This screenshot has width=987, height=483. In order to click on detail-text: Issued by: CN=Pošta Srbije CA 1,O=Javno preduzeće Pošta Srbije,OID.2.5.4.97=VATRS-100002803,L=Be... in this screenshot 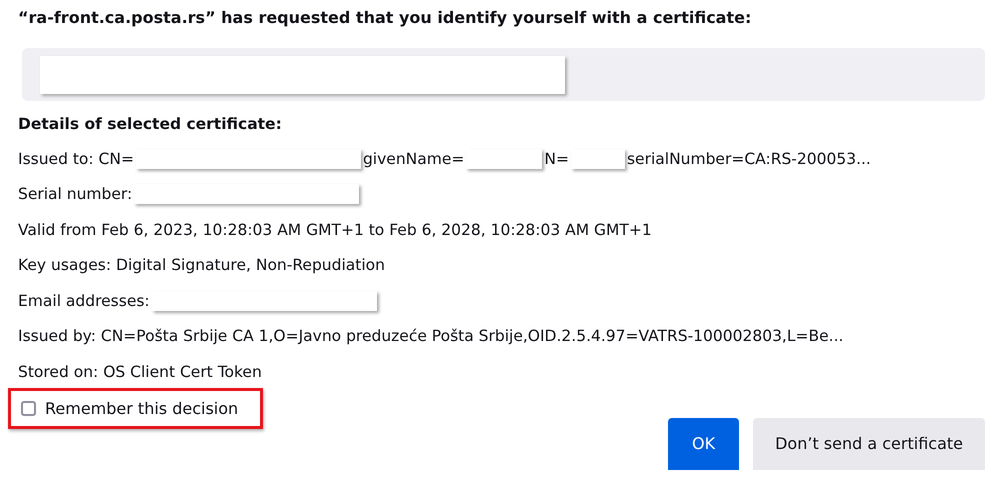, I will do `click(431, 336)`.